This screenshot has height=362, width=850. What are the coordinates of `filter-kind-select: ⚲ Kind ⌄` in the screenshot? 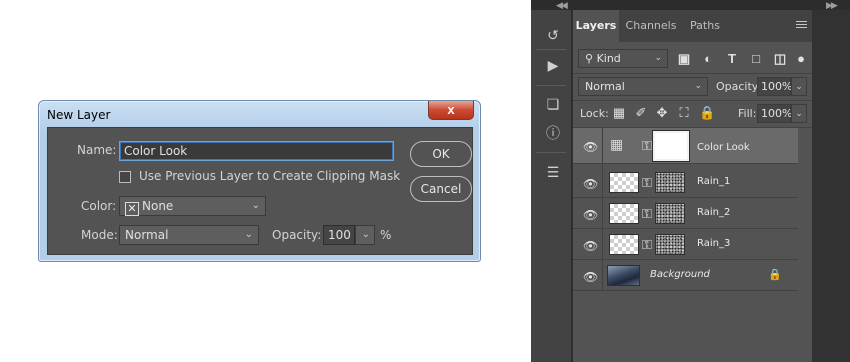 It's located at (623, 58).